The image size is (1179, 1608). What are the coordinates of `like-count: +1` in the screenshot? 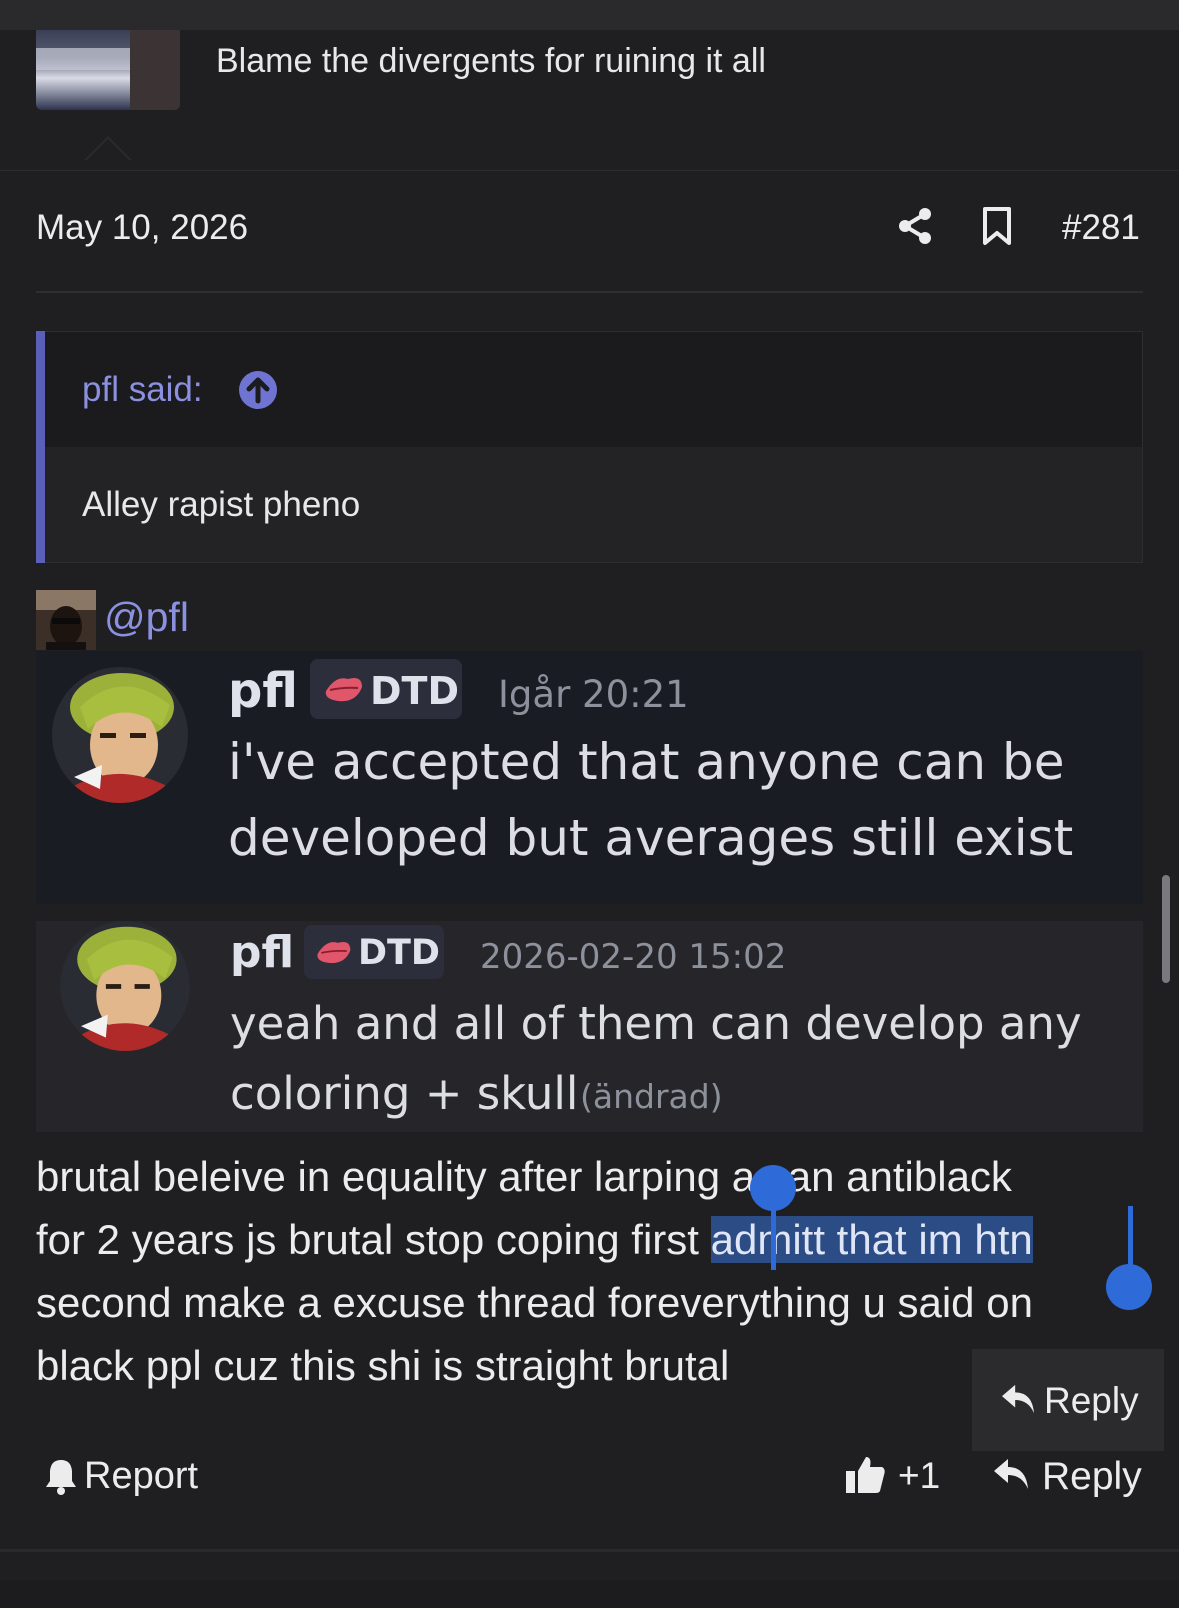 It's located at (919, 1476).